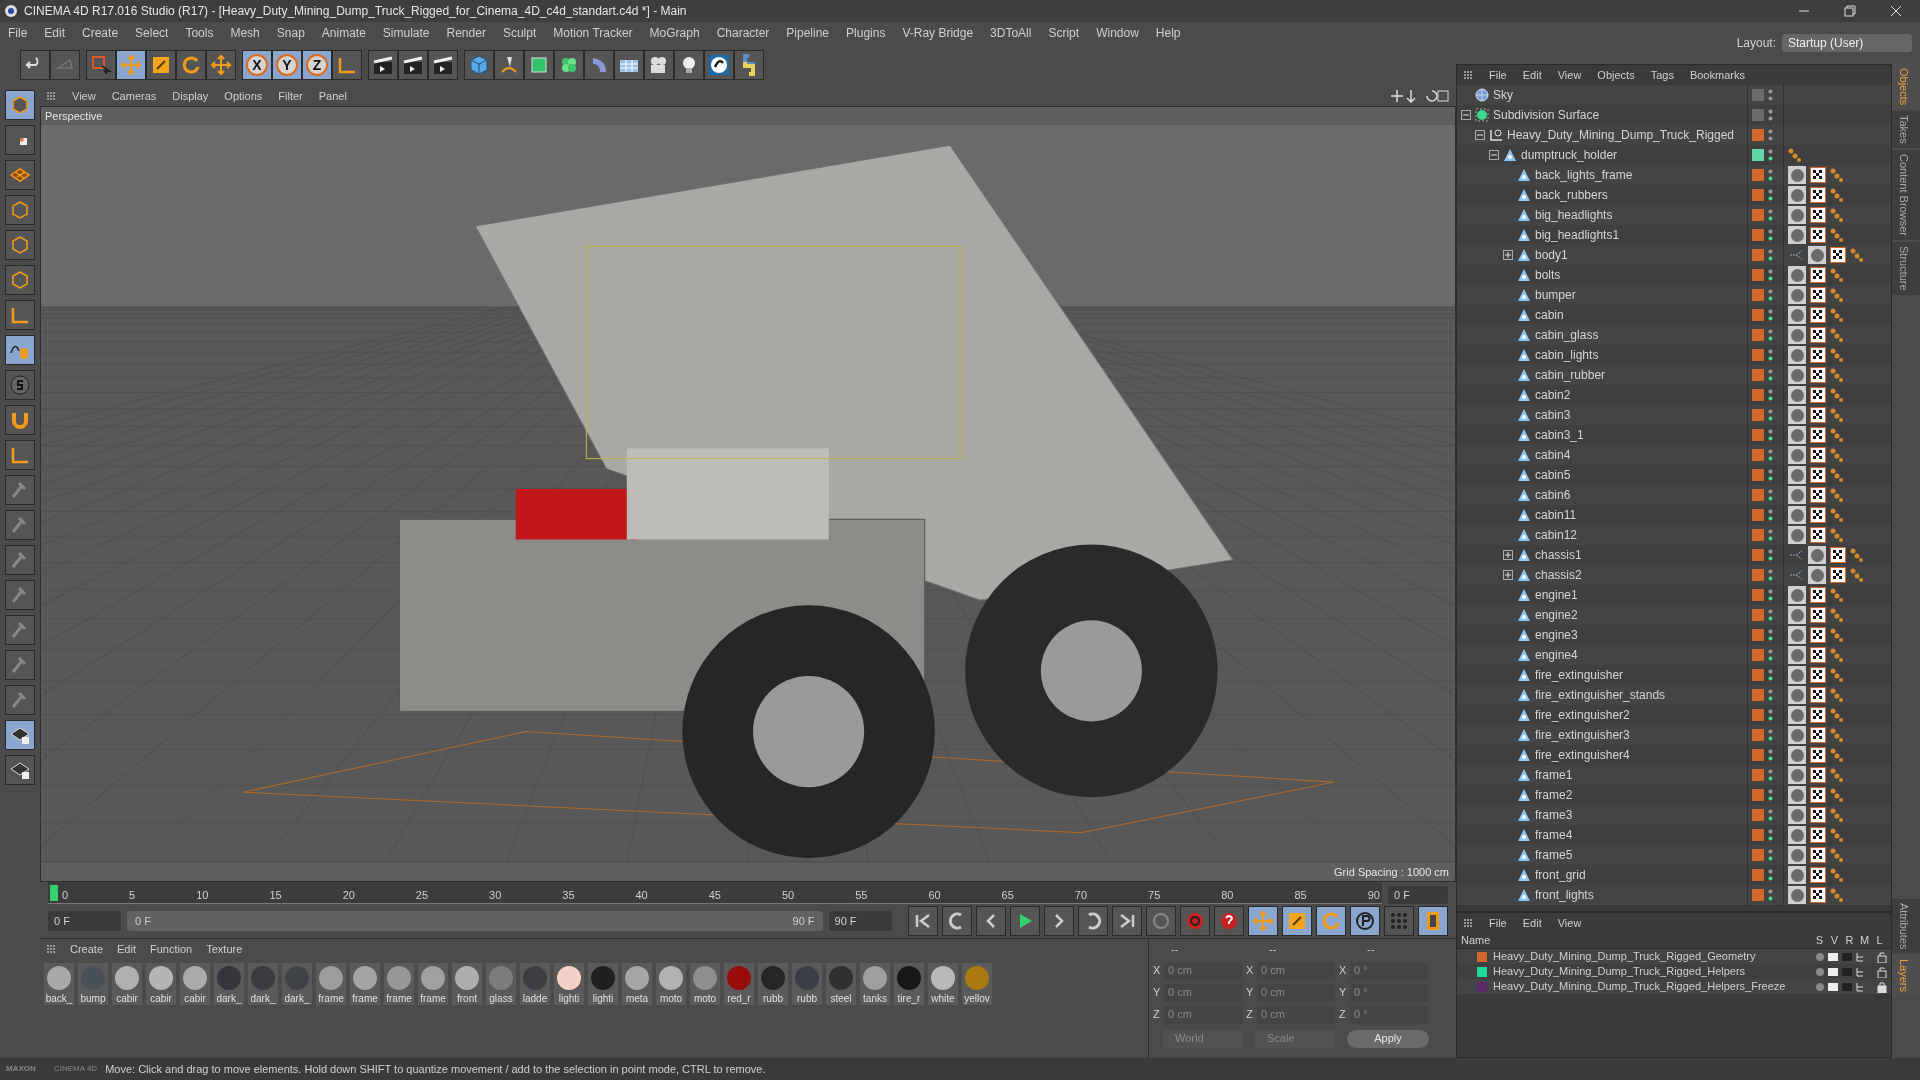 The image size is (1920, 1080). What do you see at coordinates (290, 33) in the screenshot?
I see `menu-item: Snap` at bounding box center [290, 33].